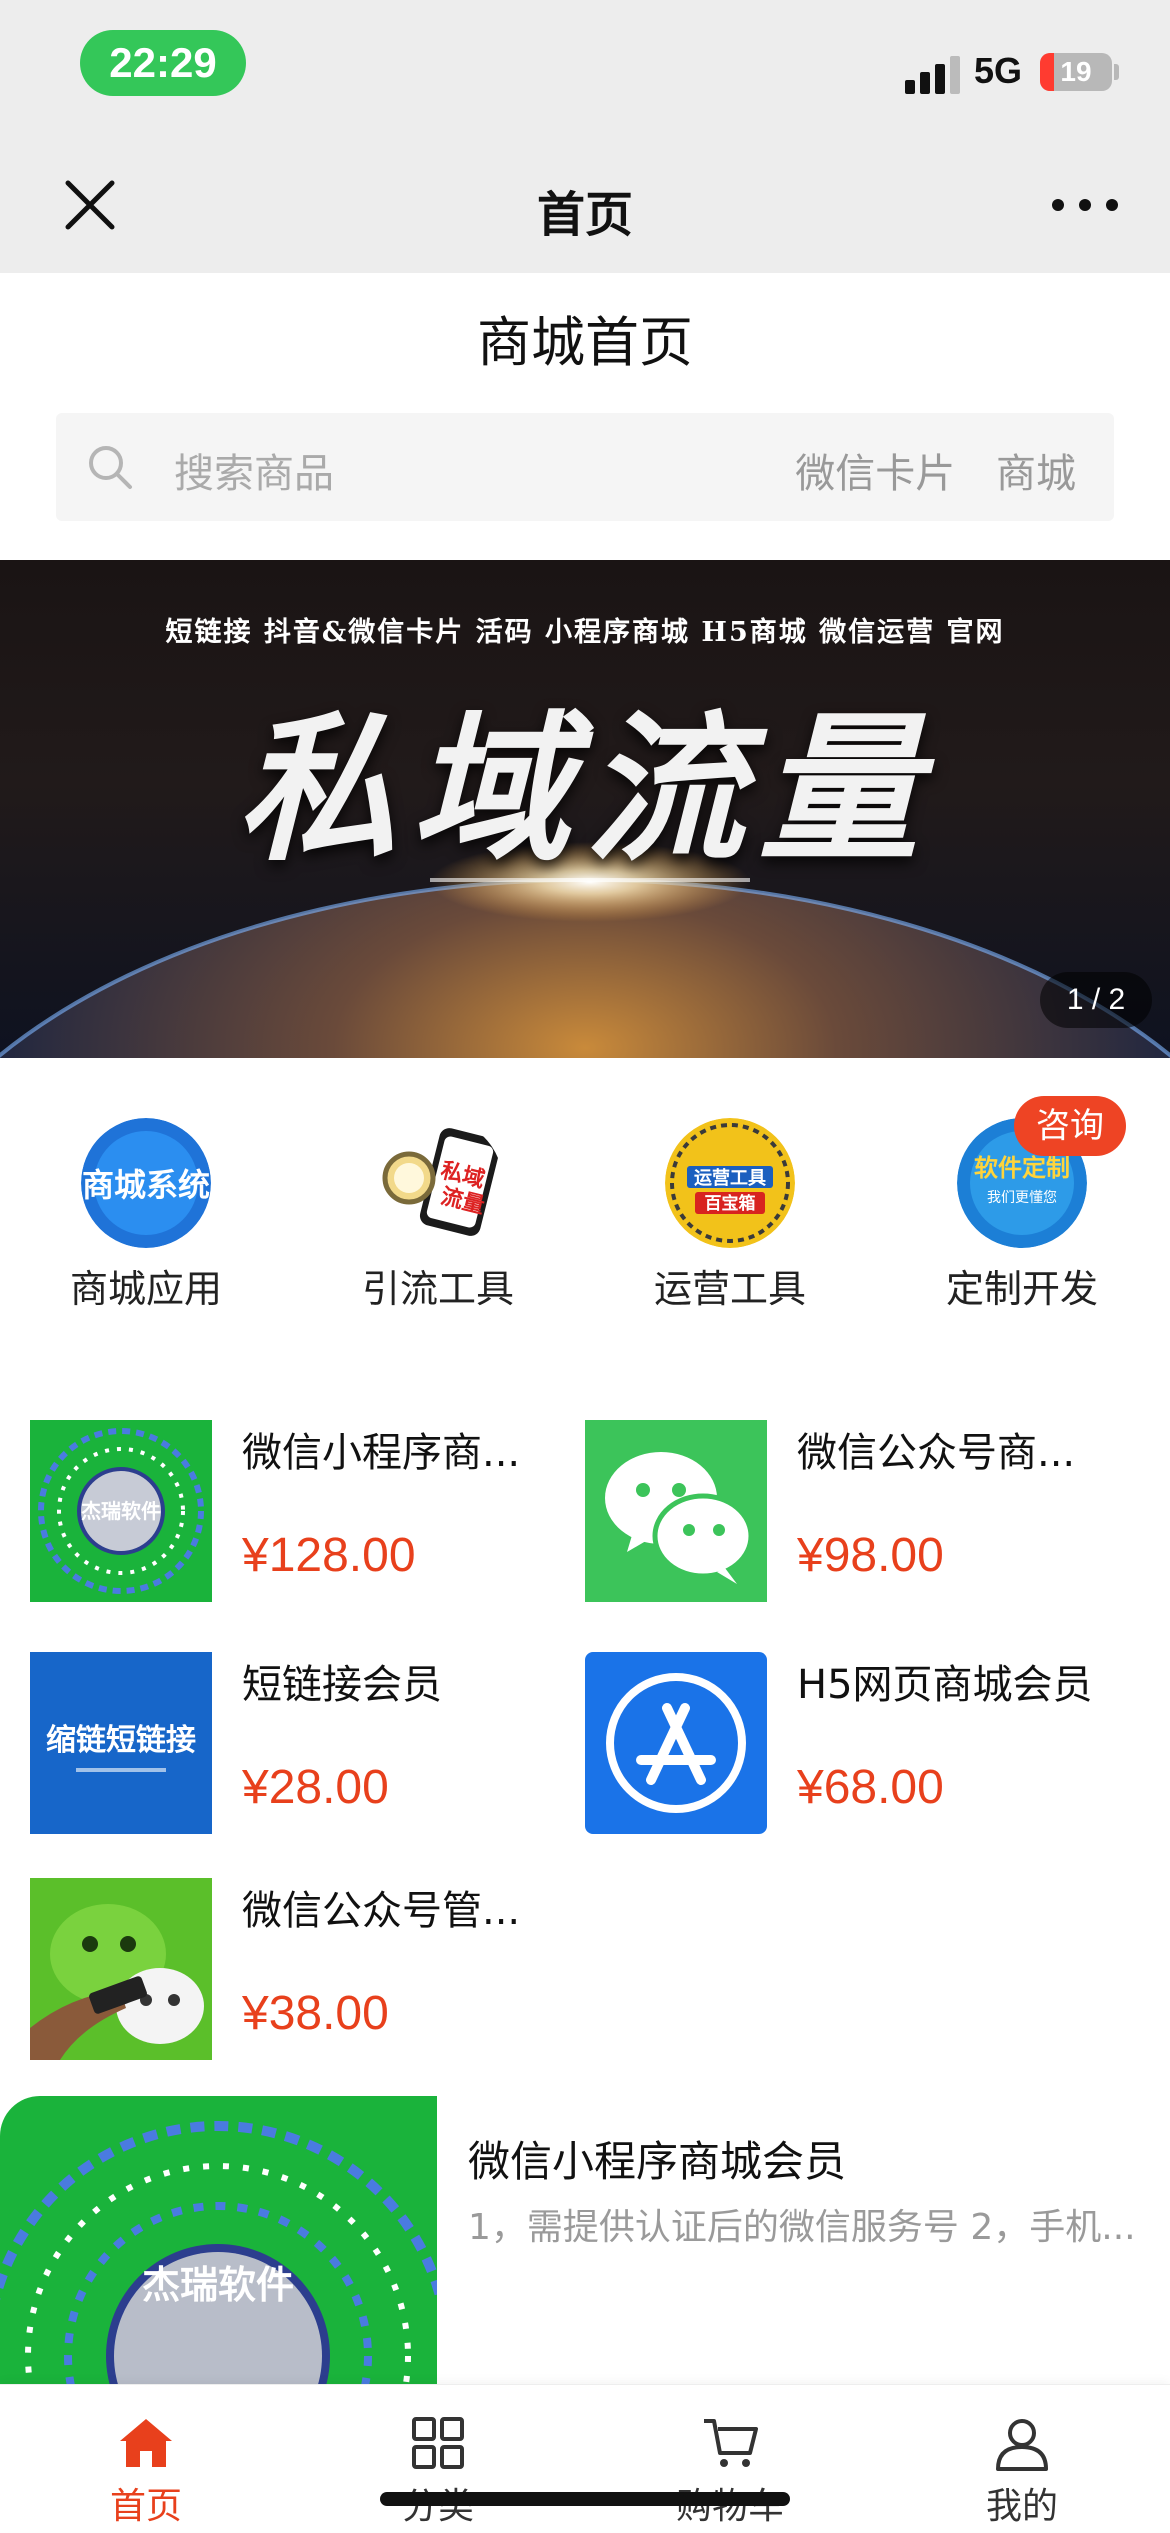  What do you see at coordinates (1022, 2445) in the screenshot?
I see `user-icon` at bounding box center [1022, 2445].